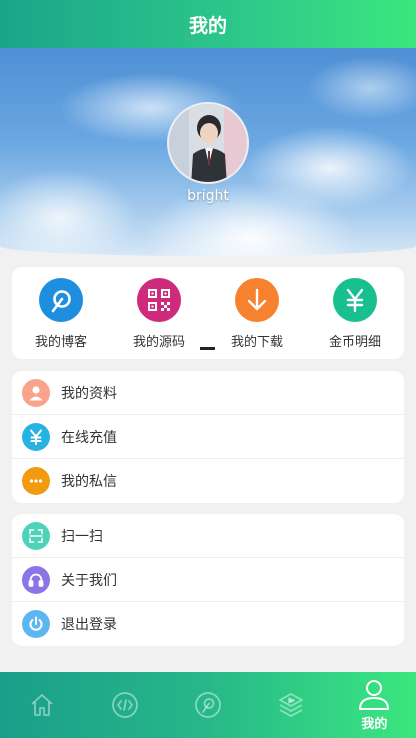  I want to click on quick-action-label: 金币明细, so click(354, 342).